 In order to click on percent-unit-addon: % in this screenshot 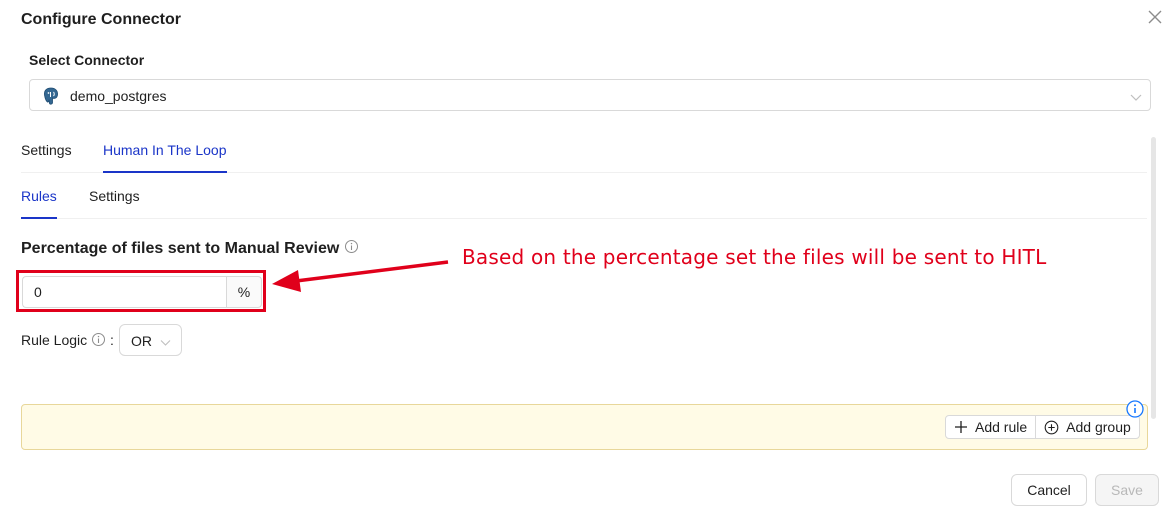, I will do `click(244, 292)`.